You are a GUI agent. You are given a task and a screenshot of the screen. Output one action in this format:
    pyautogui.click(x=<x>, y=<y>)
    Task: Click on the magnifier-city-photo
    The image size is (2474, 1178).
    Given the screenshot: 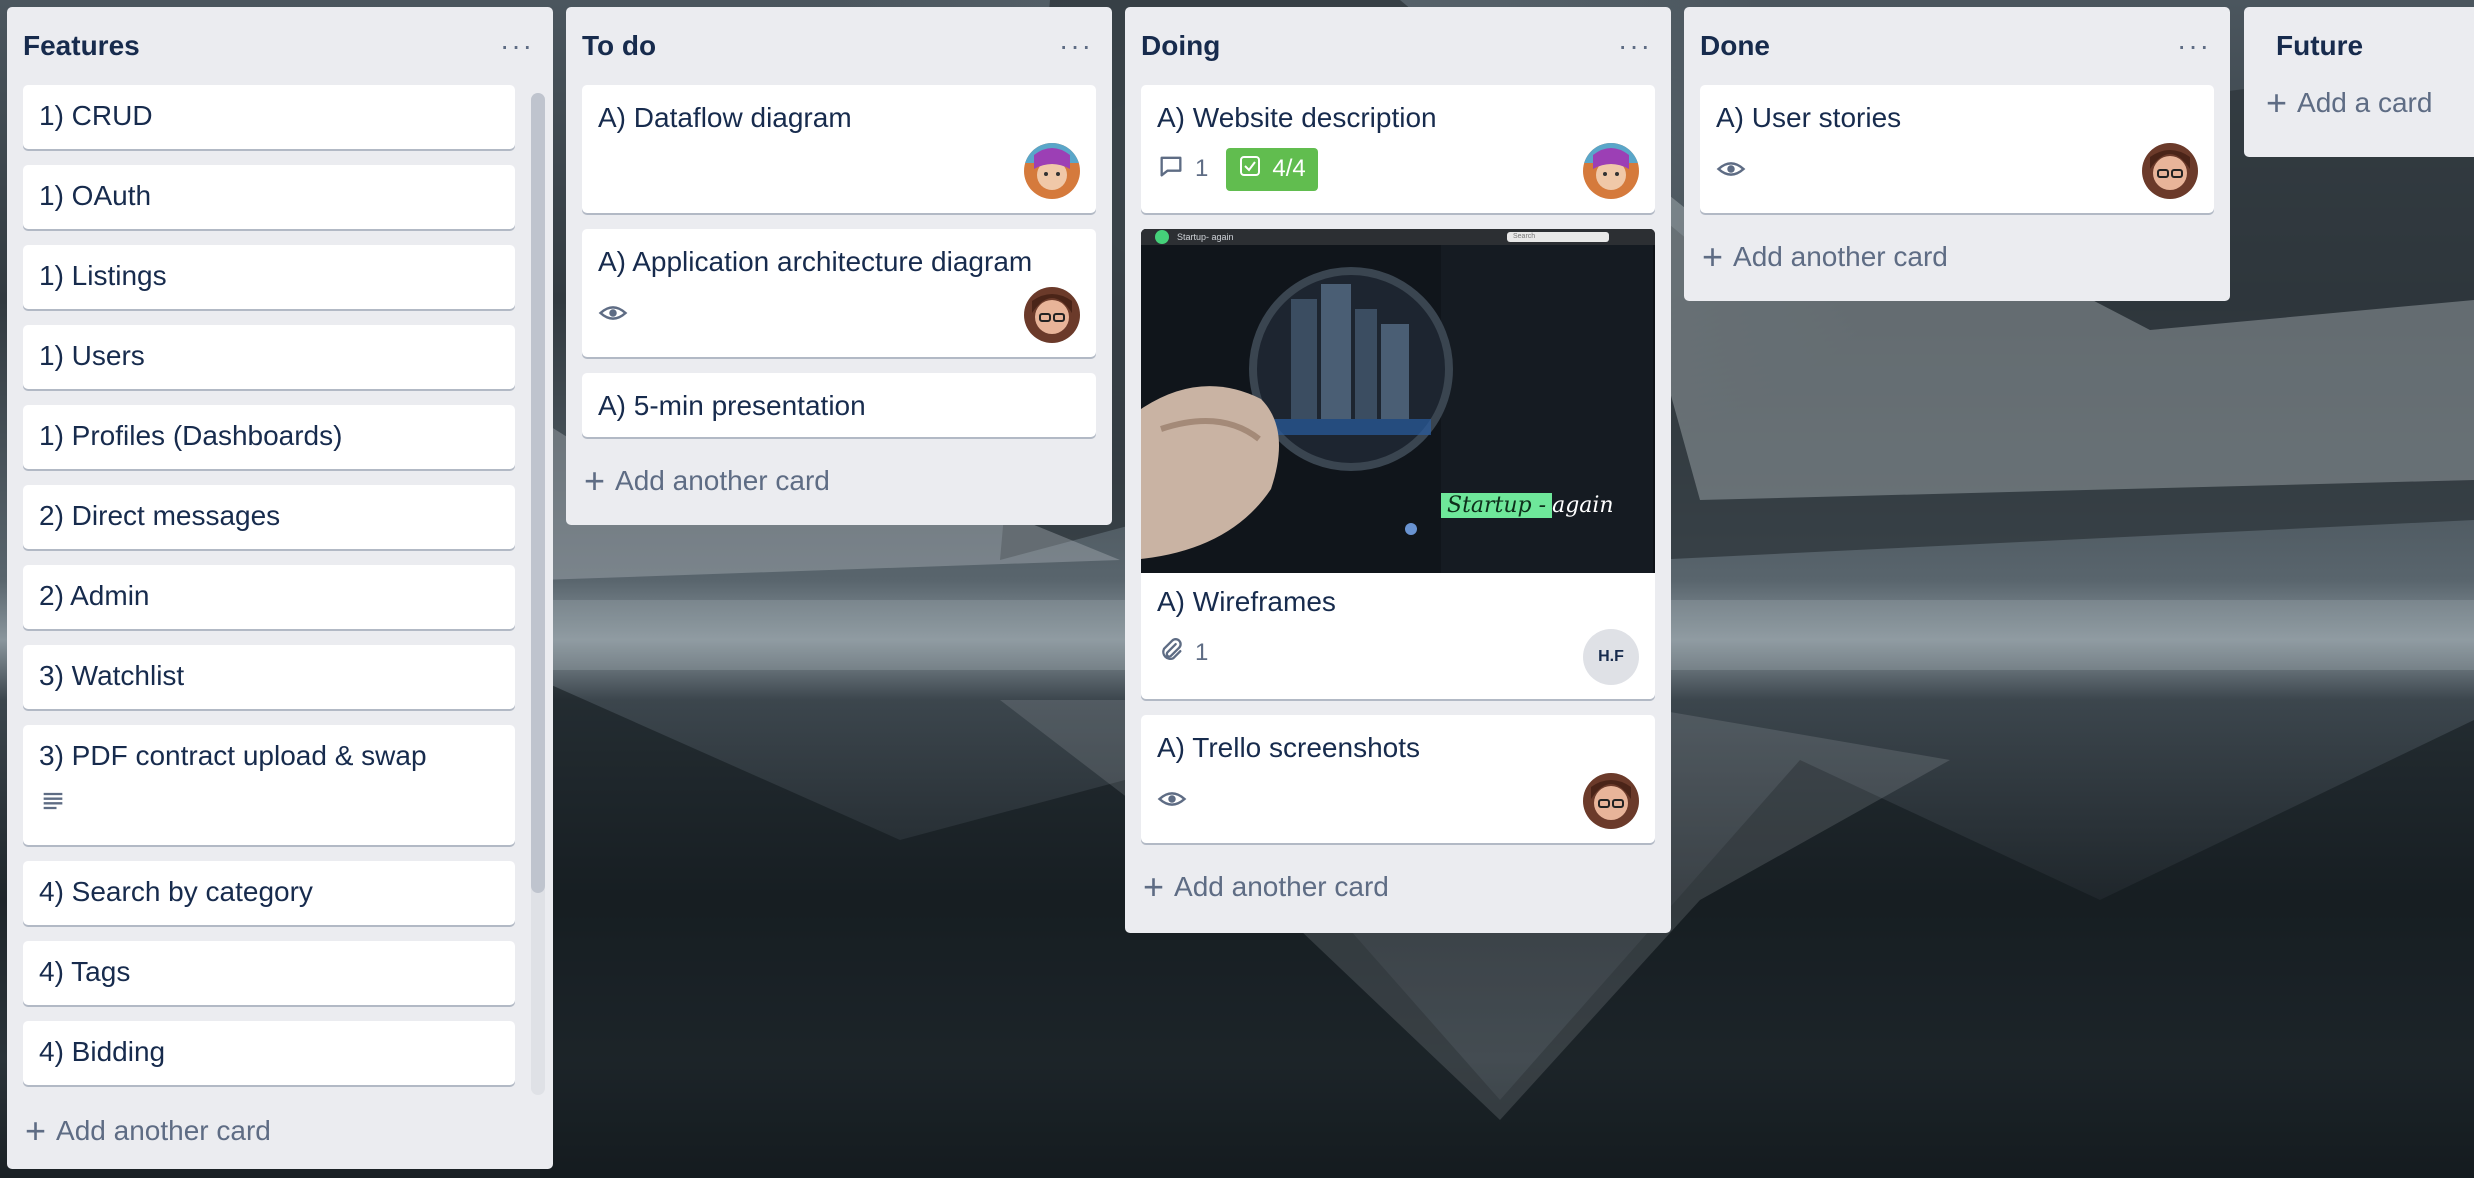 What is the action you would take?
    pyautogui.click(x=1397, y=401)
    